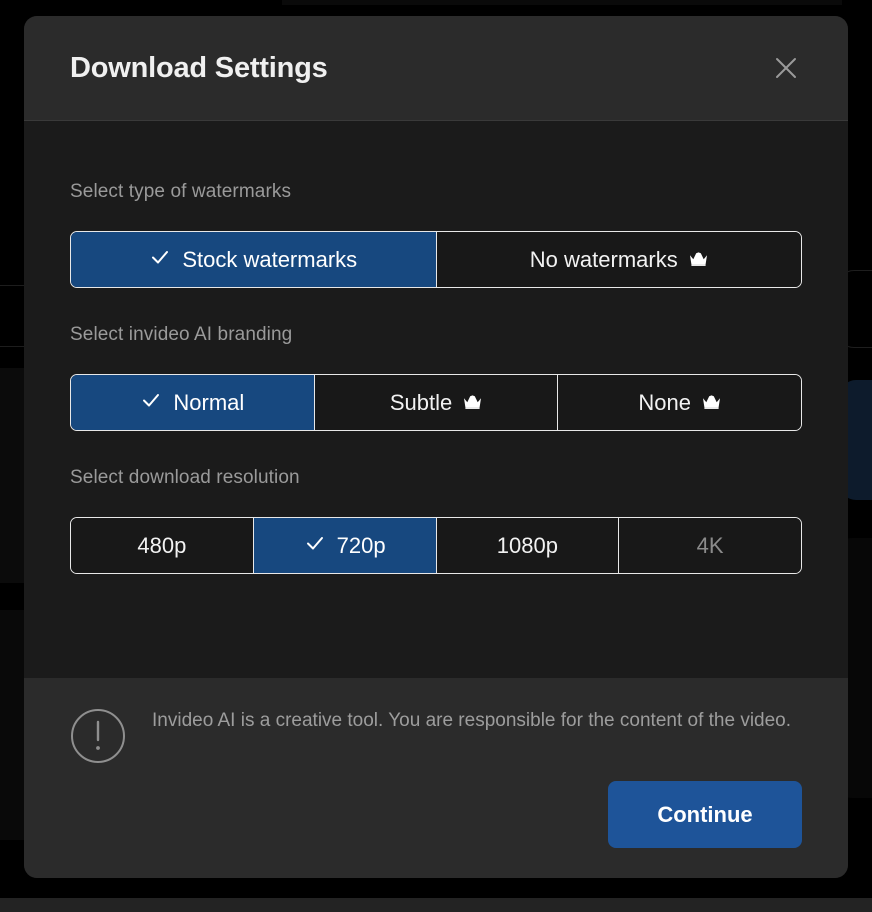 The image size is (872, 912). I want to click on option-button: Subtle, so click(436, 402).